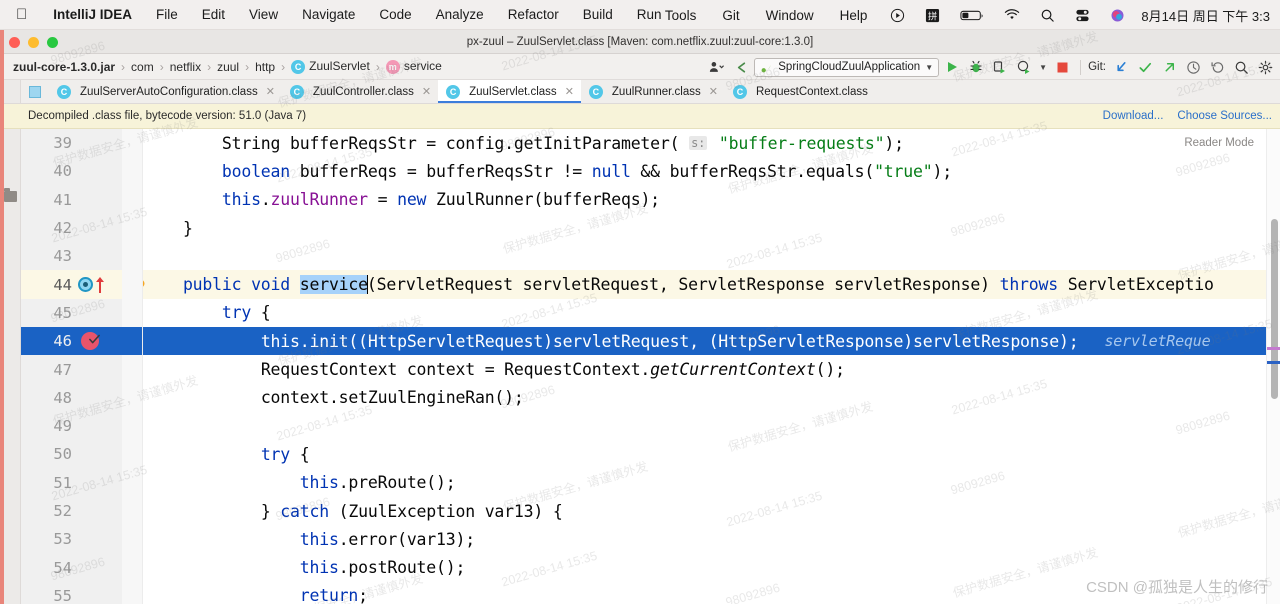 The height and width of the screenshot is (604, 1280). I want to click on gutter-line-55: 55, so click(71, 592).